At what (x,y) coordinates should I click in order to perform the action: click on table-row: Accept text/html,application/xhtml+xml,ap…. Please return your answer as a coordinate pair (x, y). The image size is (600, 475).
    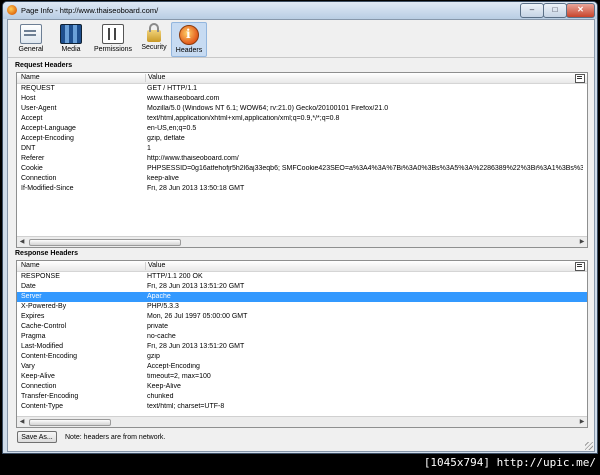
    Looking at the image, I should click on (302, 119).